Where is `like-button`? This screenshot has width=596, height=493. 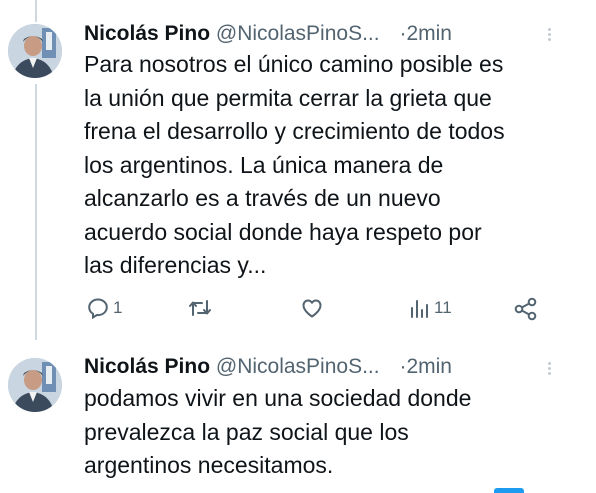 like-button is located at coordinates (312, 308).